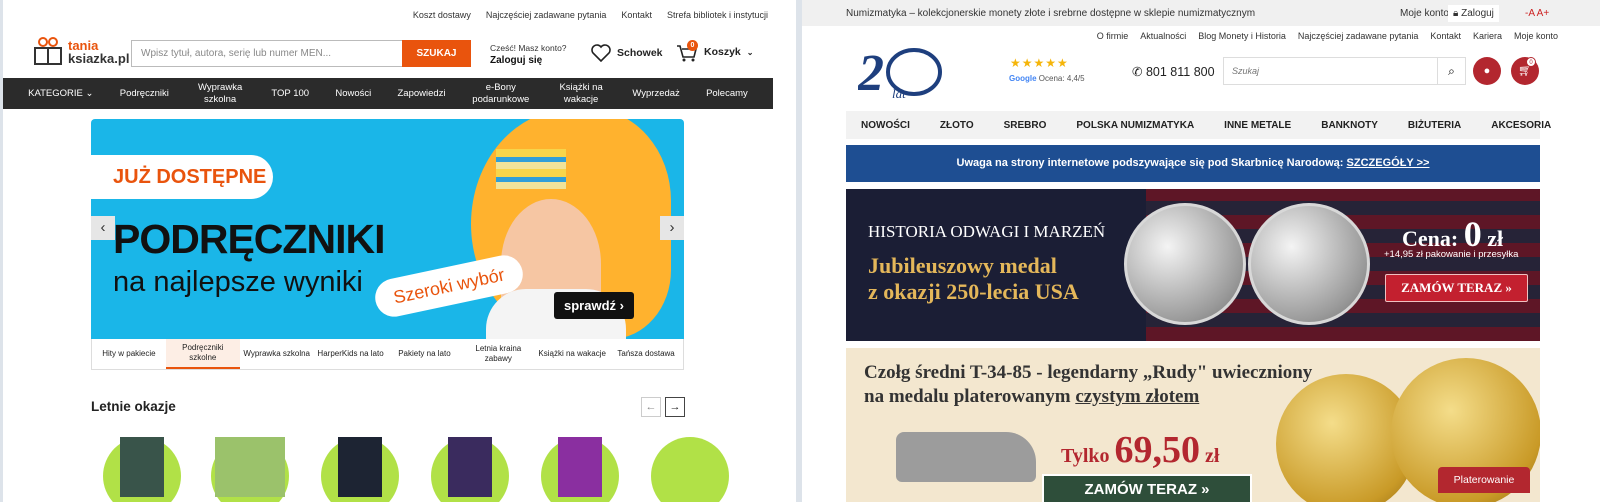 Image resolution: width=1600 pixels, height=502 pixels. I want to click on top-link: Koszt dostawy, so click(442, 15).